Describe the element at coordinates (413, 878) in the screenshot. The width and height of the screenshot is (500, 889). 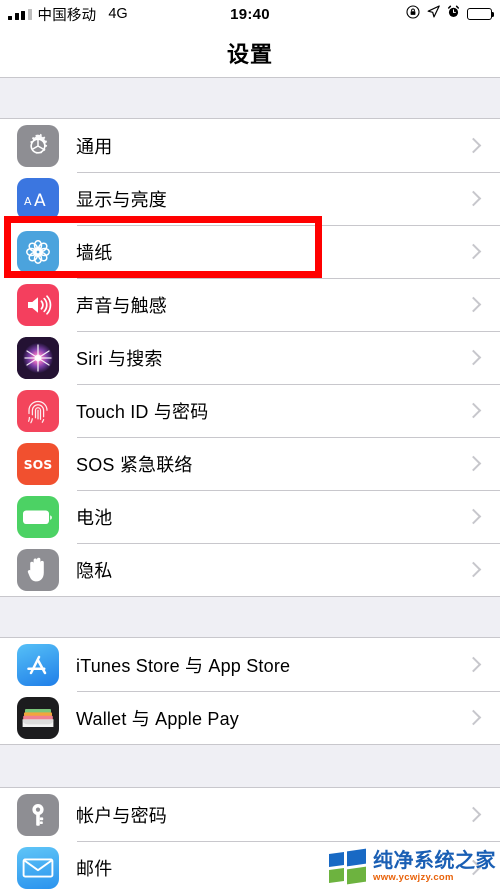
I see `watermark-url: www.ycwjzy.com` at that location.